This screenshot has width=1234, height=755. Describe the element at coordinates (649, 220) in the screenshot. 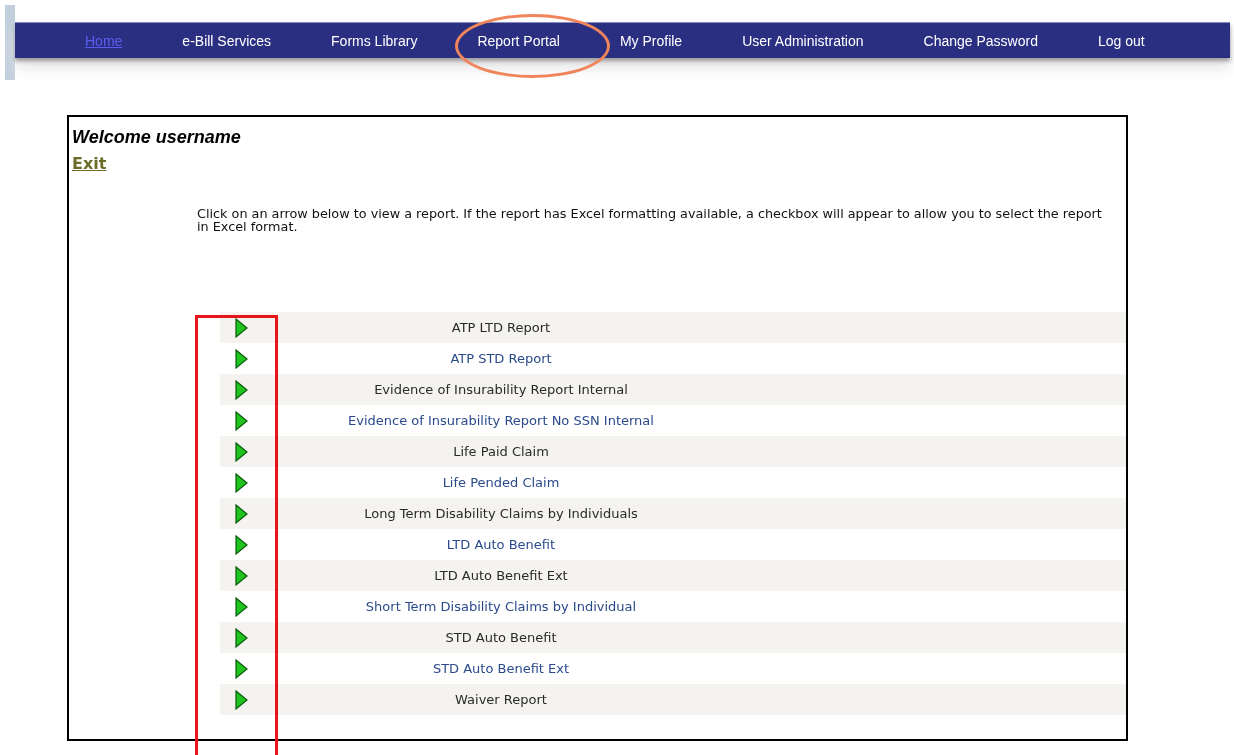

I see `instructions-text: Click on an arrow below to view a report. If the report has Excel formatting available, a checkbox will appear to allow you to select the report in Excel format.` at that location.